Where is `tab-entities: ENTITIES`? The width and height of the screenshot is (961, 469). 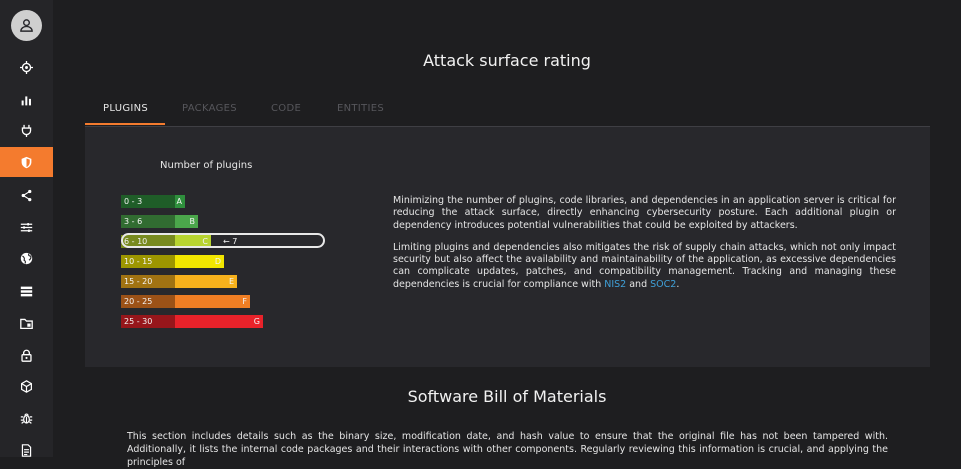
tab-entities: ENTITIES is located at coordinates (360, 108).